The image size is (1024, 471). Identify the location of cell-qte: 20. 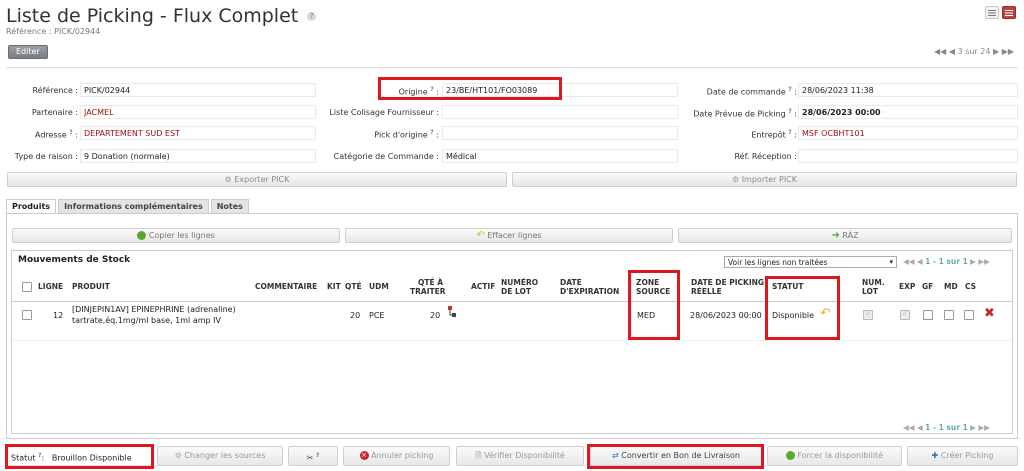
(355, 315).